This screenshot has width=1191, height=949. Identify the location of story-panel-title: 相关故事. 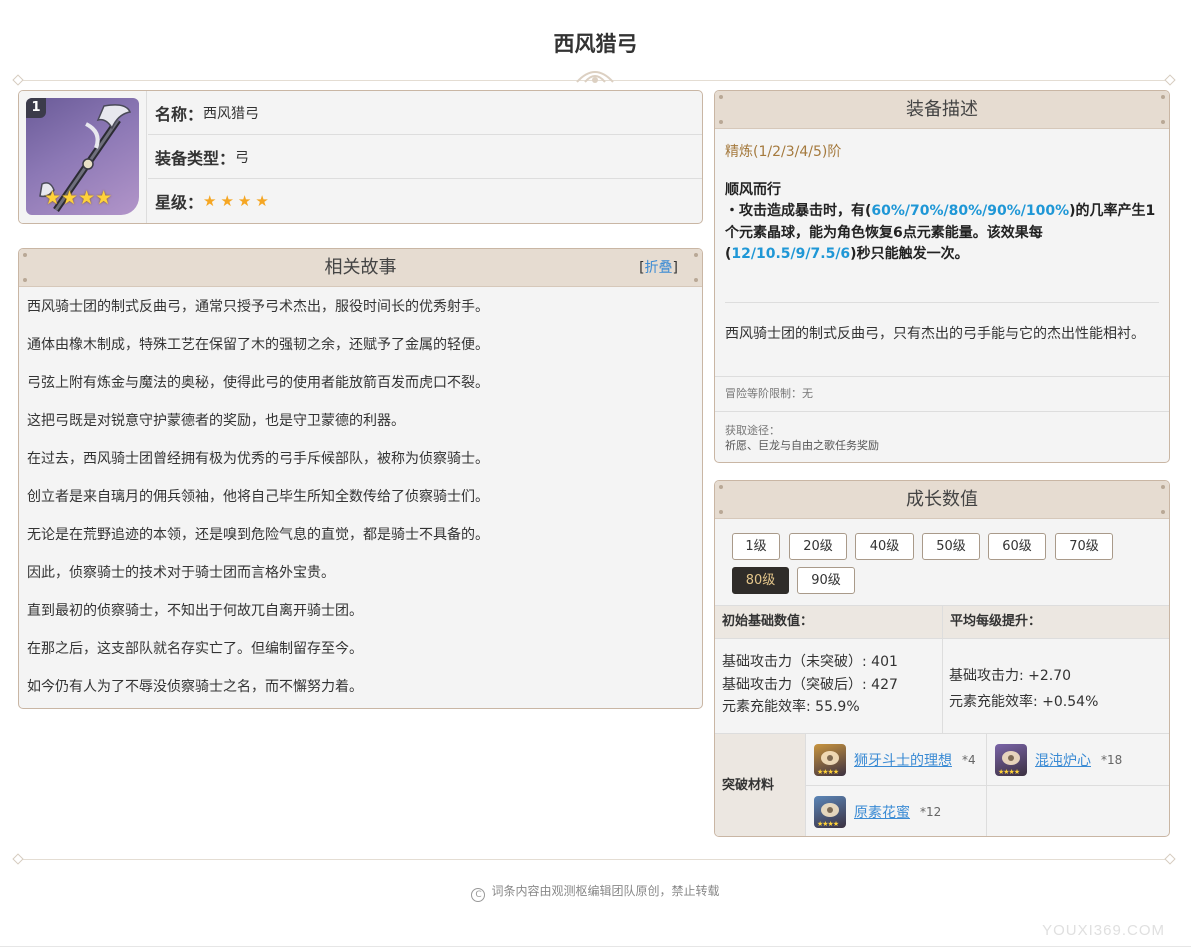
(360, 267).